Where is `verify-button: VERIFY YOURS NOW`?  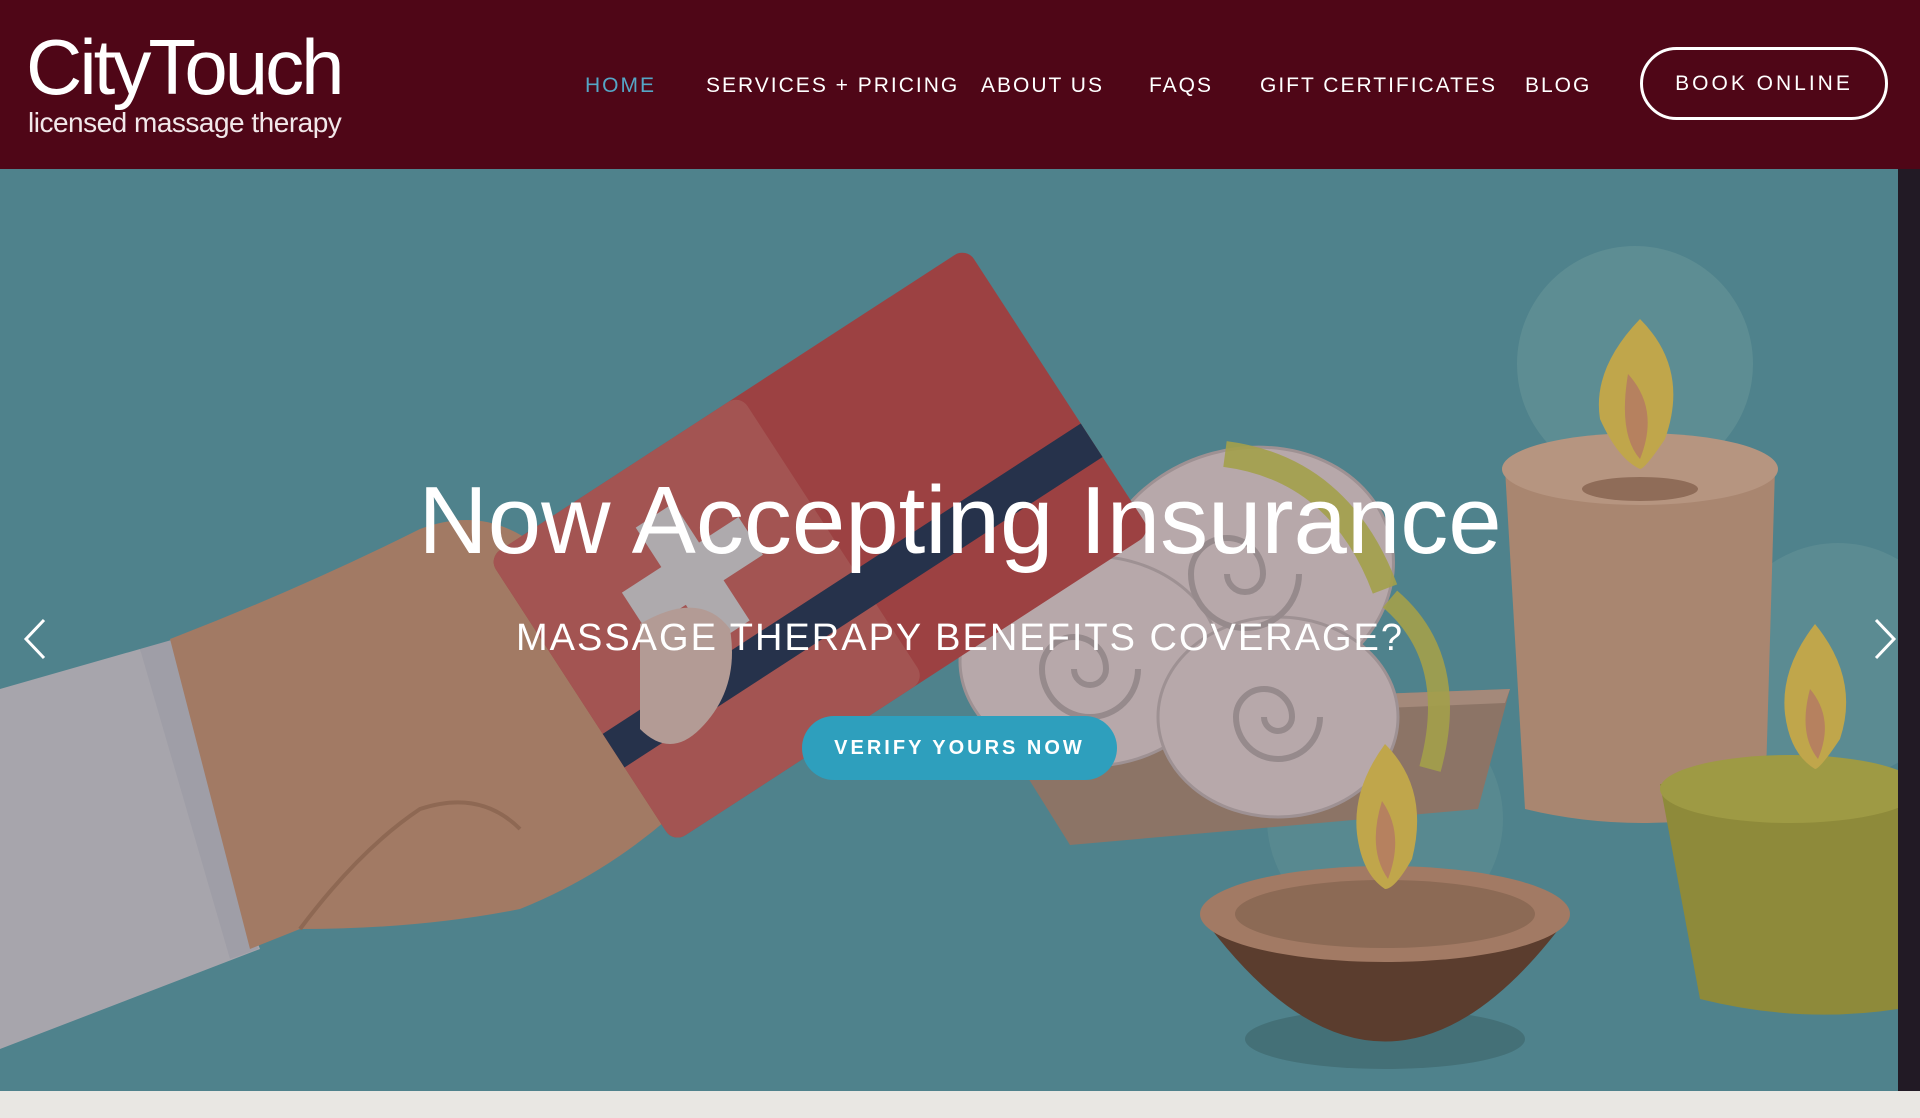 verify-button: VERIFY YOURS NOW is located at coordinates (959, 748).